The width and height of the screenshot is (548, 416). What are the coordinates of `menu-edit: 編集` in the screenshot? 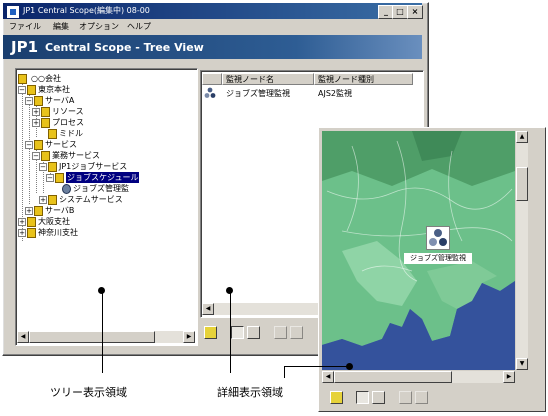 It's located at (61, 27).